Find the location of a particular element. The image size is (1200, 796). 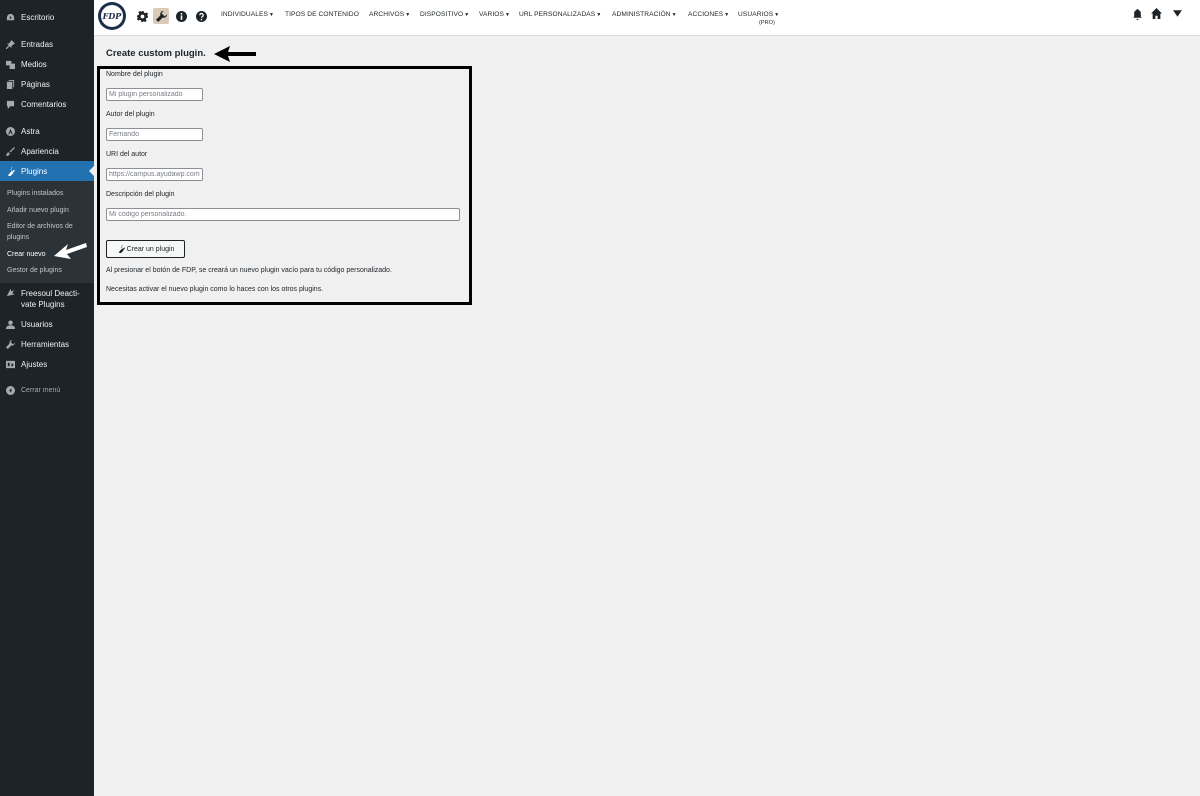

comment-icon is located at coordinates (10, 104).